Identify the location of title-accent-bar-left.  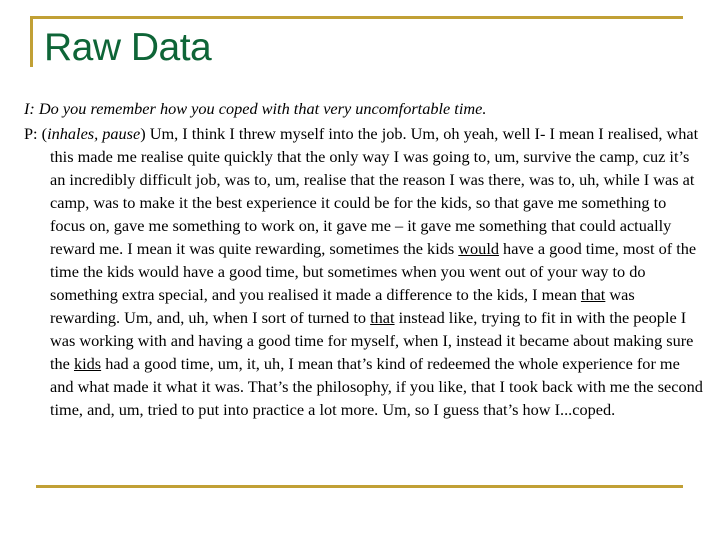
(31, 41).